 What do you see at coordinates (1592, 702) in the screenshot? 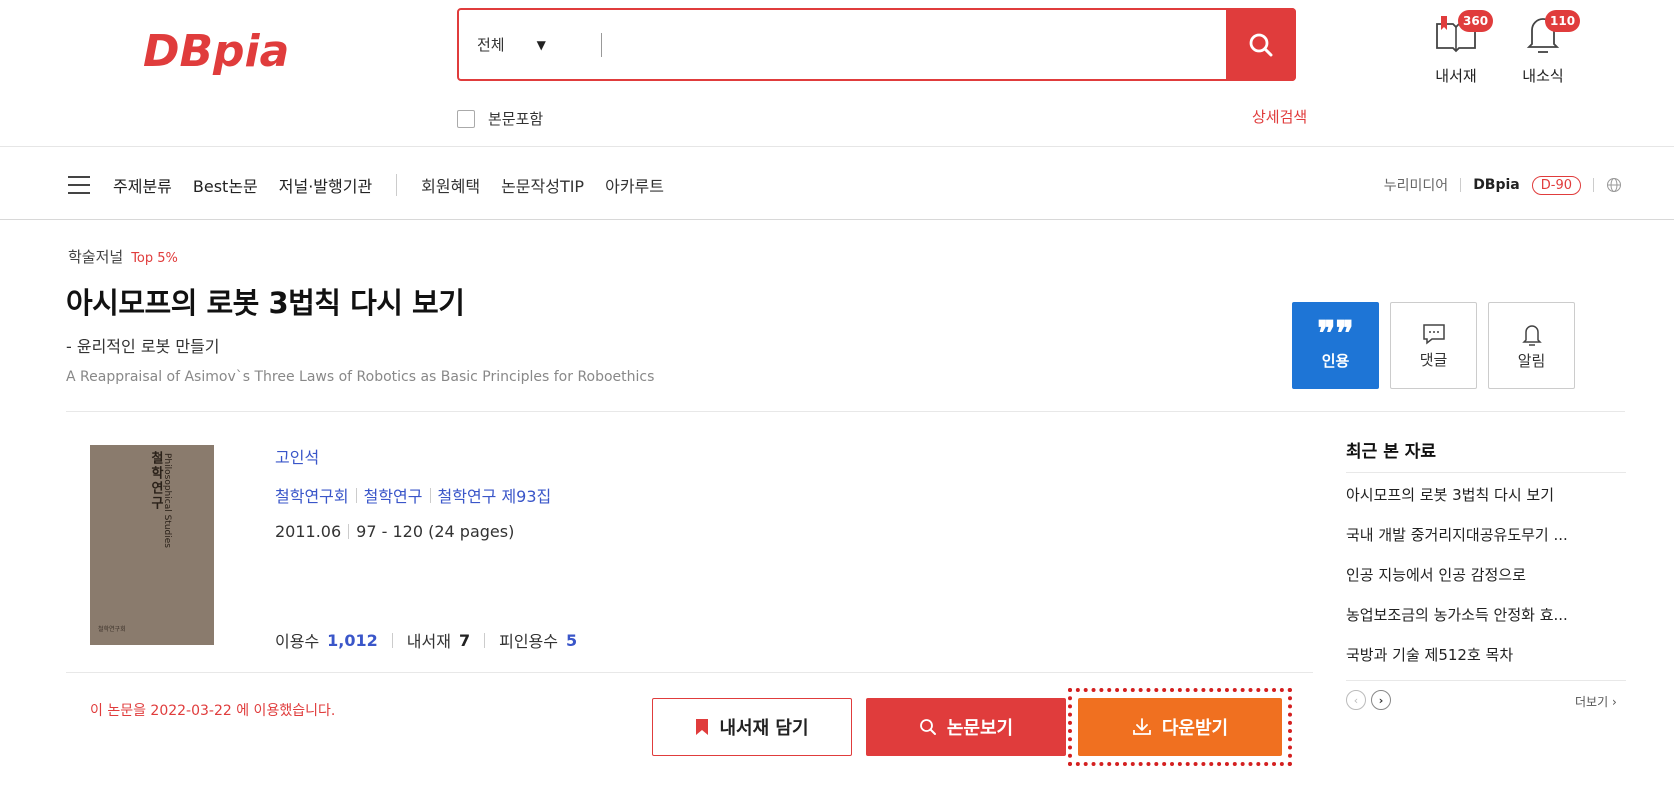
I see `more-label: 더보기` at bounding box center [1592, 702].